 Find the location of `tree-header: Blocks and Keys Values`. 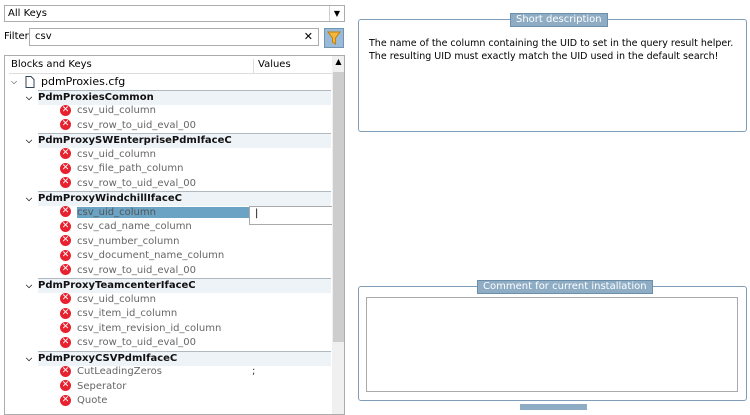

tree-header: Blocks and Keys Values is located at coordinates (172, 66).